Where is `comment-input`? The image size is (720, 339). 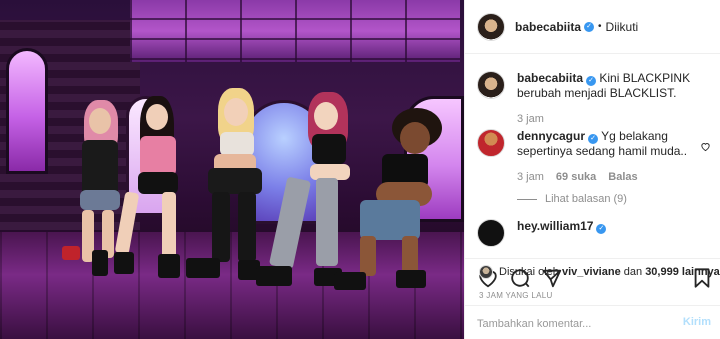
comment-input is located at coordinates (567, 324).